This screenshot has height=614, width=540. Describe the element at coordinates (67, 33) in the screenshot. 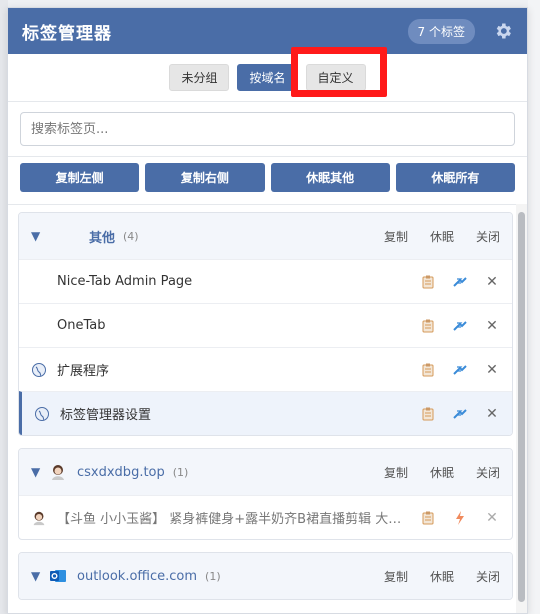

I see `app-title: 标签管理器` at that location.